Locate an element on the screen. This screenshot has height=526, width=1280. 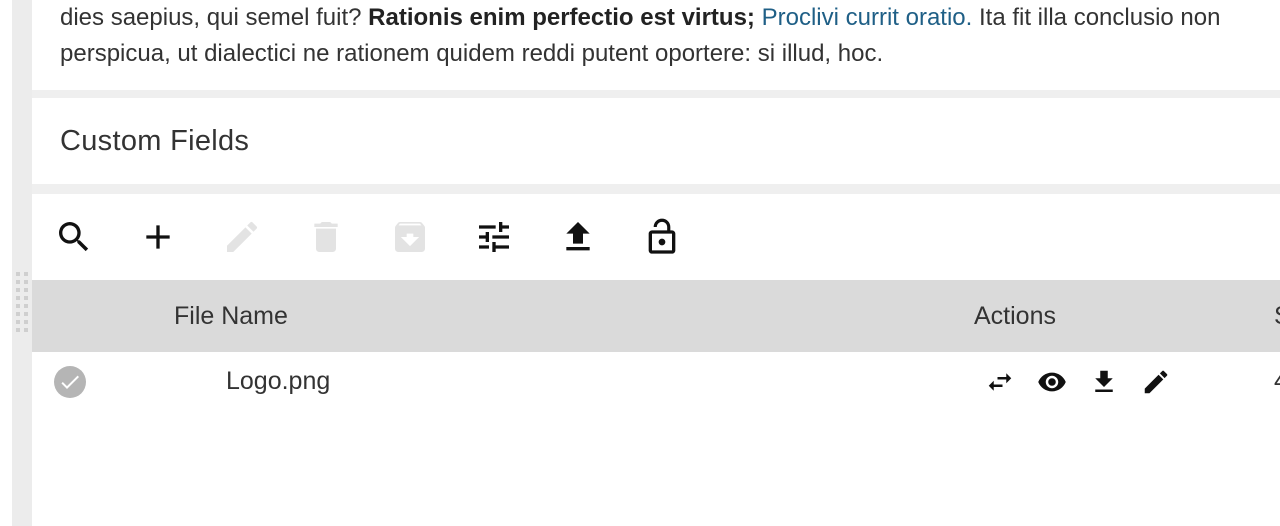
check-icon is located at coordinates (70, 382).